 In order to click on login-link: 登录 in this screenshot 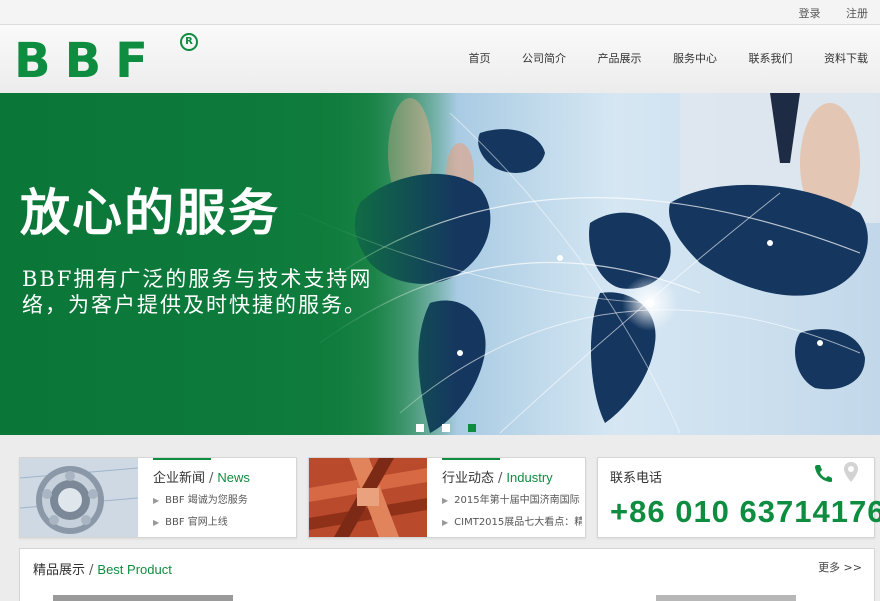, I will do `click(810, 13)`.